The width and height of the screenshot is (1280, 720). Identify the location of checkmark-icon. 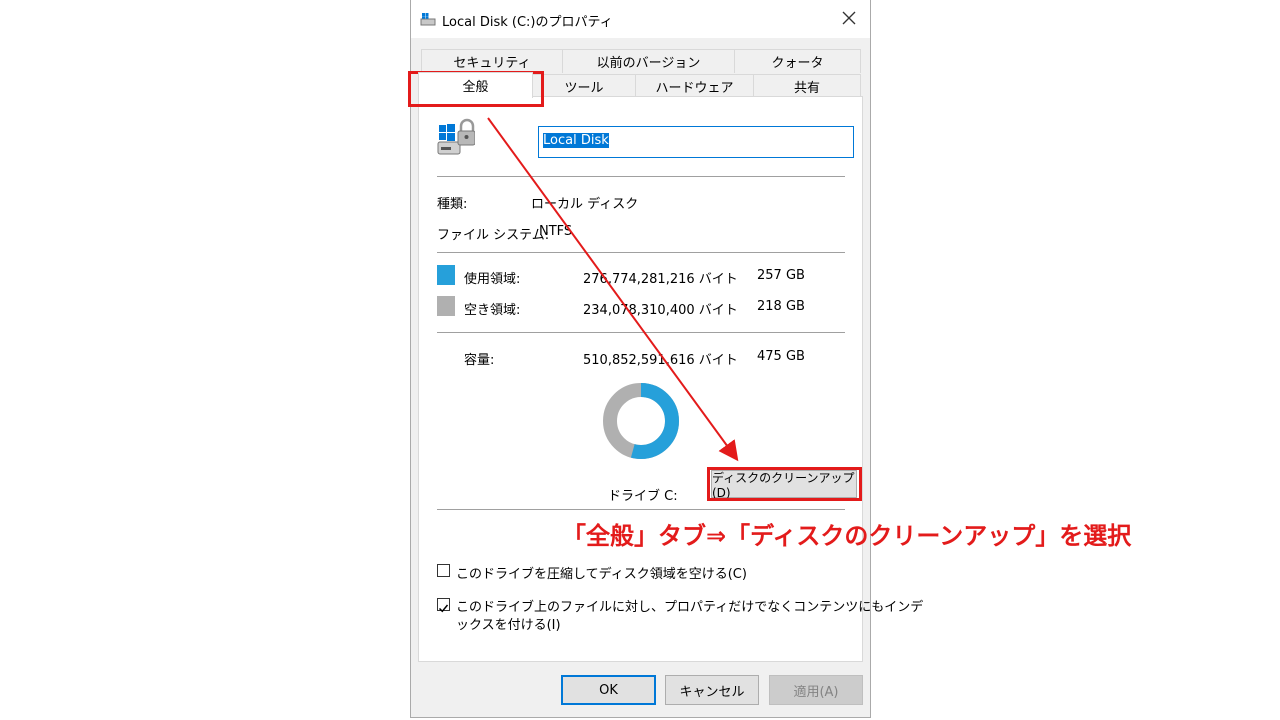
(443, 608).